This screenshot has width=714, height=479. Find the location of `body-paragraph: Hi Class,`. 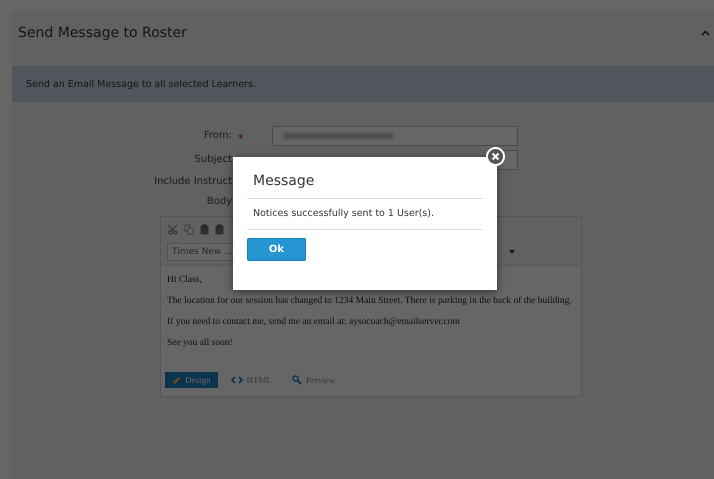

body-paragraph: Hi Class, is located at coordinates (185, 280).